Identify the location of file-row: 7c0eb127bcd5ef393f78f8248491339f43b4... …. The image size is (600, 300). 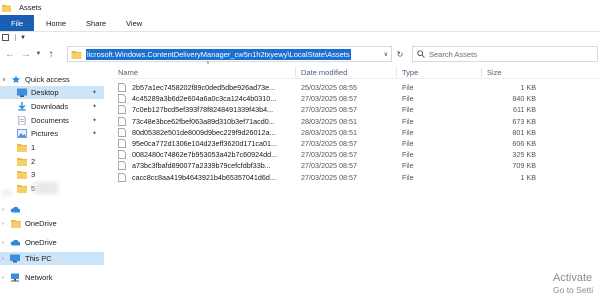
(356, 109).